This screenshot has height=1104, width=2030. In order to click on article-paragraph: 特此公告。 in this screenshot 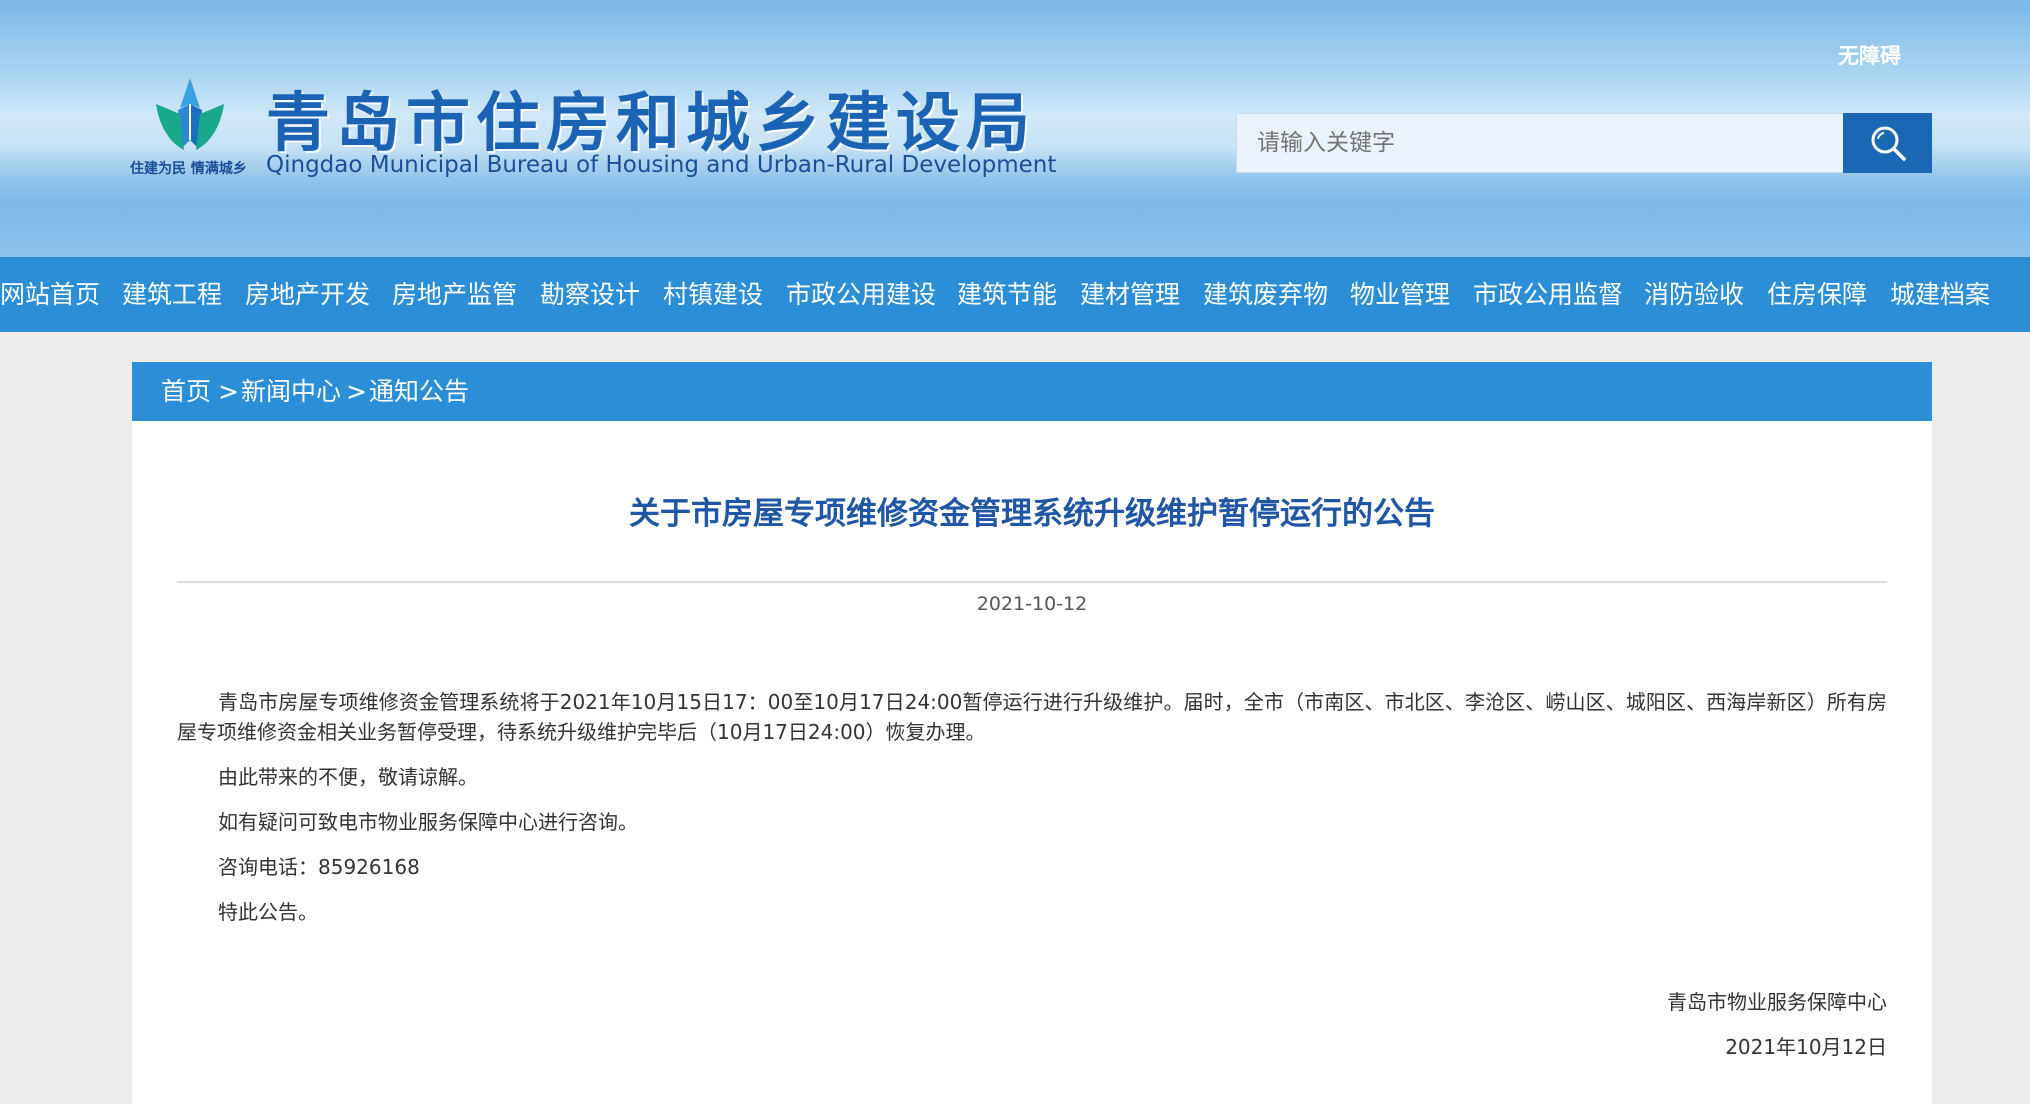, I will do `click(268, 912)`.